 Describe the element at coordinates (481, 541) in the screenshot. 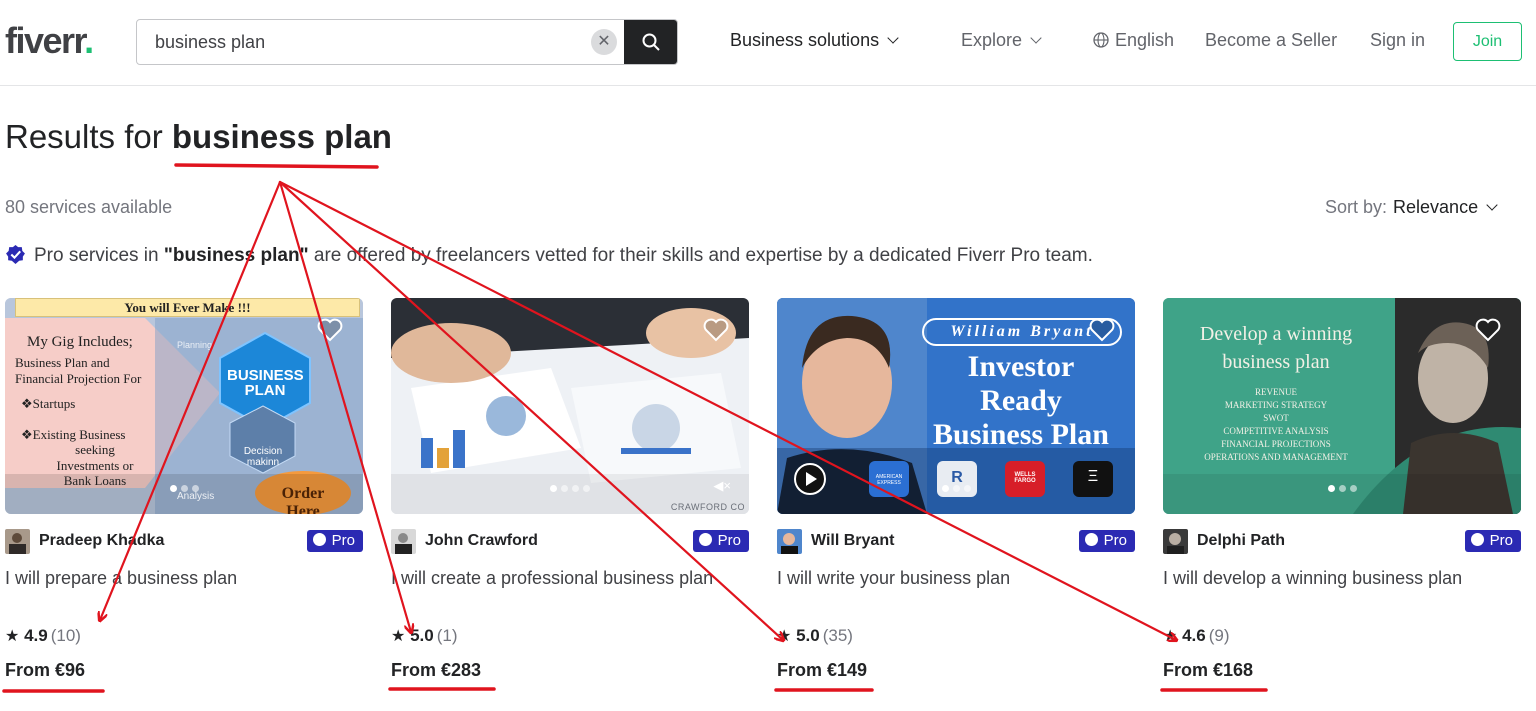

I see `seller-name: John Crawford` at that location.